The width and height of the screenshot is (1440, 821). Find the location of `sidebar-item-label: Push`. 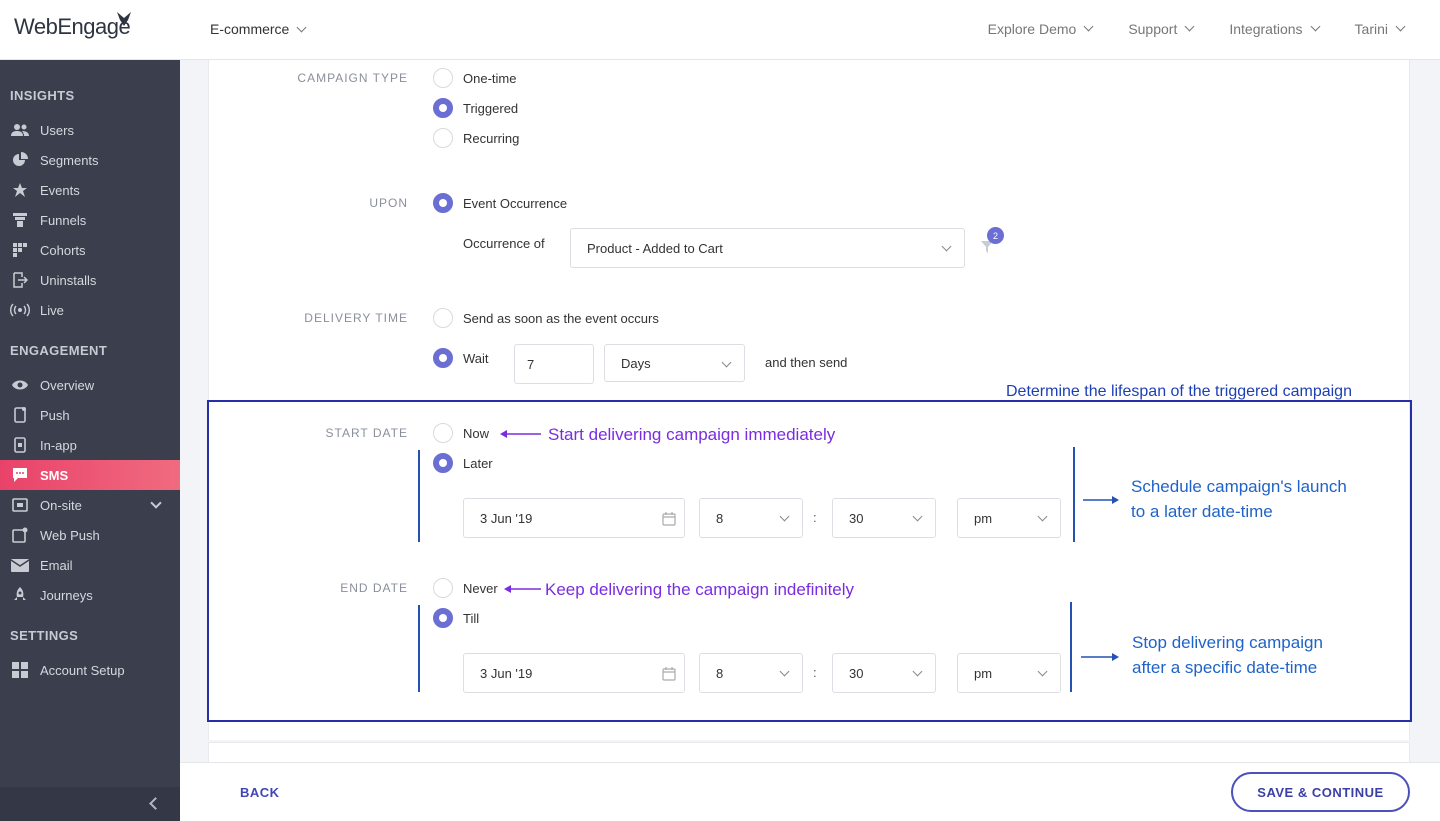

sidebar-item-label: Push is located at coordinates (55, 415).